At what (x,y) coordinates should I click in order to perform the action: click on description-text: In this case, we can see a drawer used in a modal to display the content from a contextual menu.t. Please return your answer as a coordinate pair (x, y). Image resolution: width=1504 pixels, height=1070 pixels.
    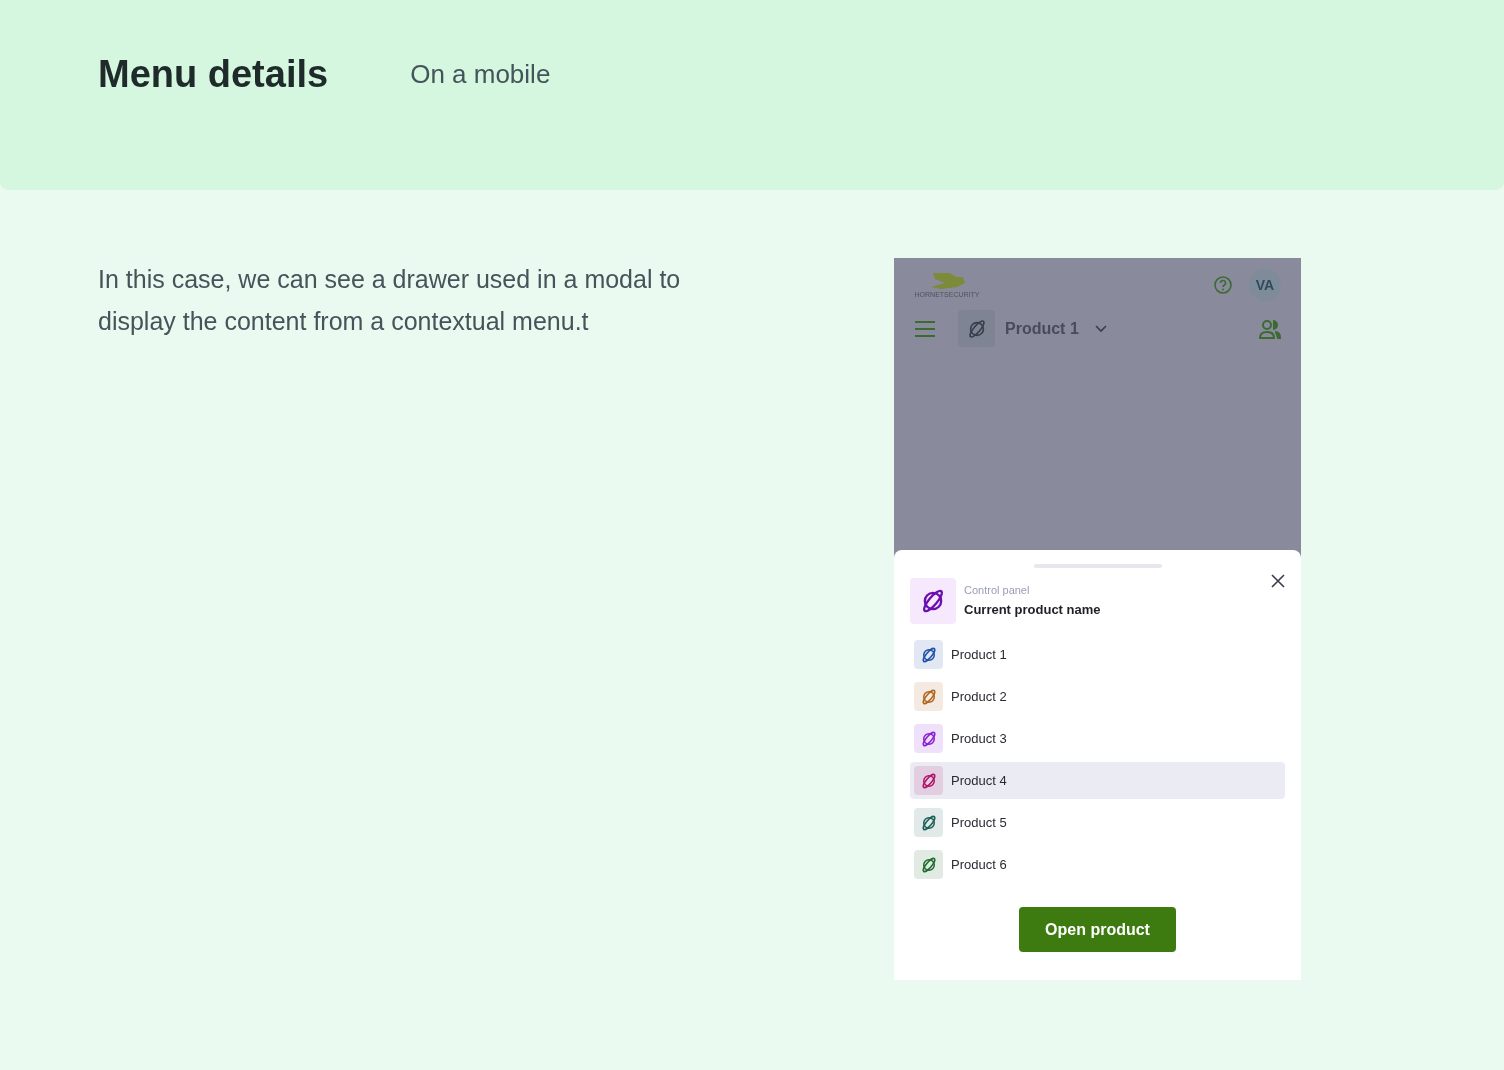
    Looking at the image, I should click on (390, 300).